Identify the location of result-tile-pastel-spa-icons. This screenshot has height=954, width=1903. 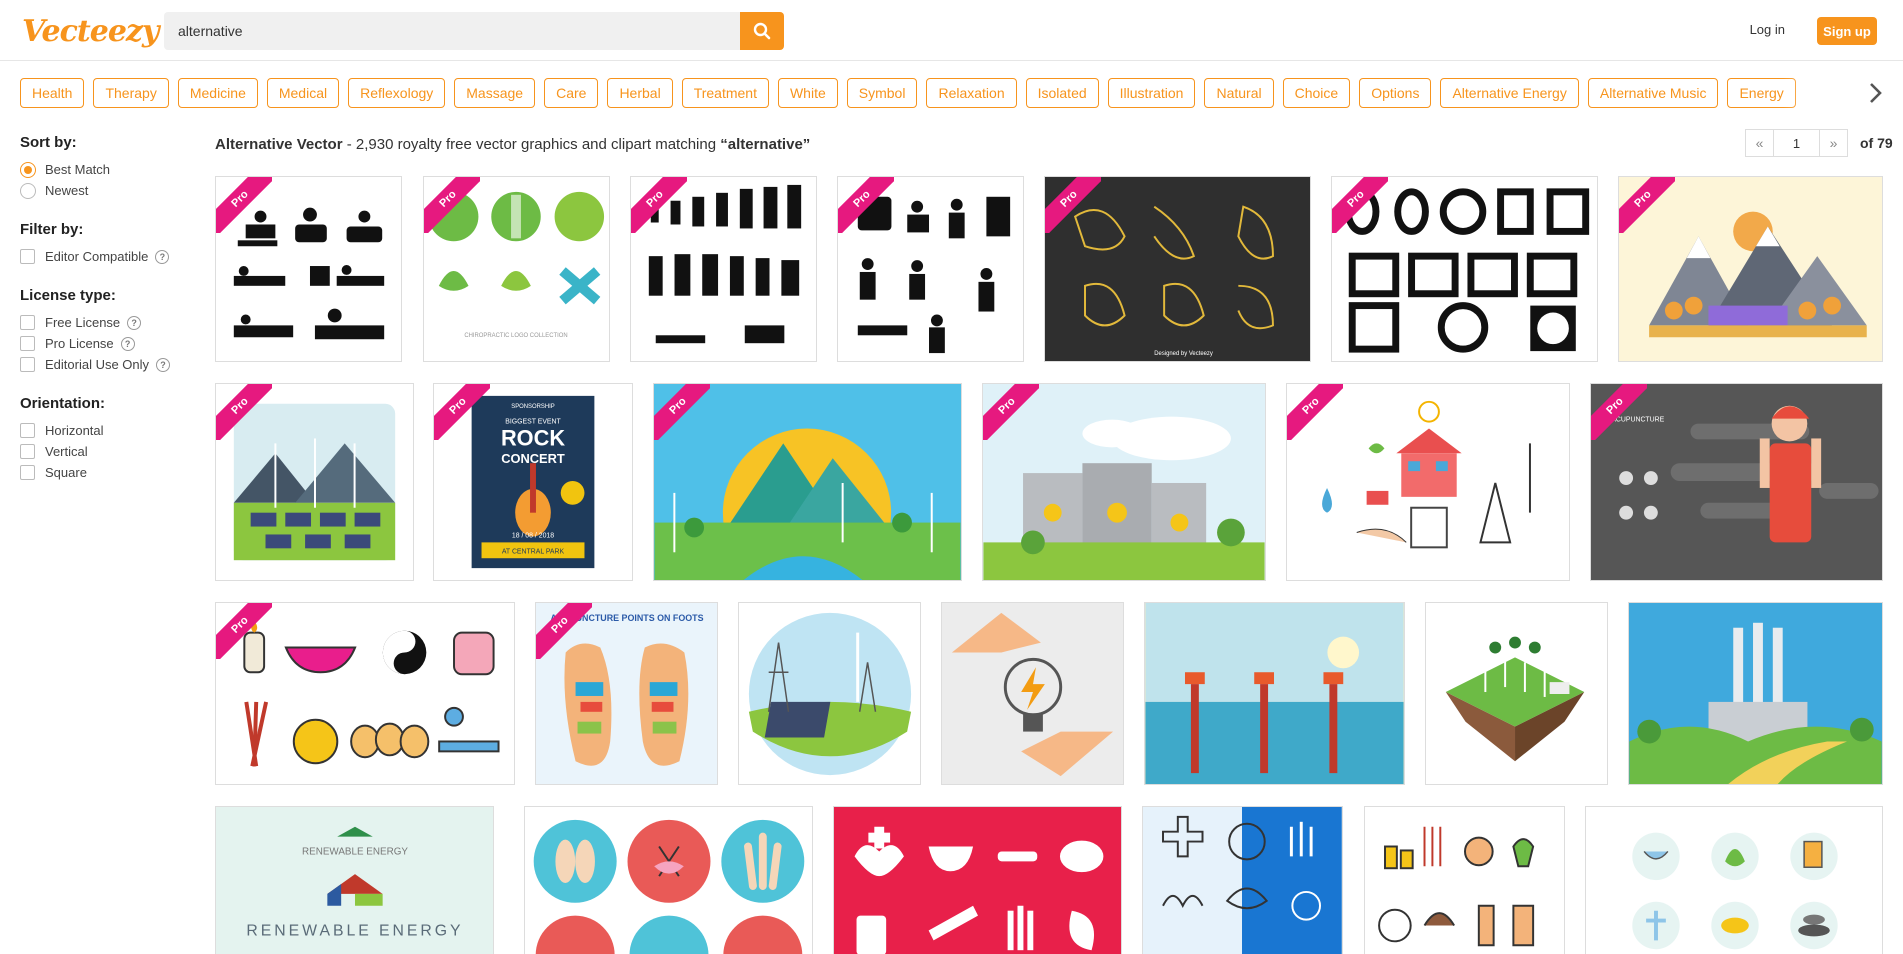
(1734, 880).